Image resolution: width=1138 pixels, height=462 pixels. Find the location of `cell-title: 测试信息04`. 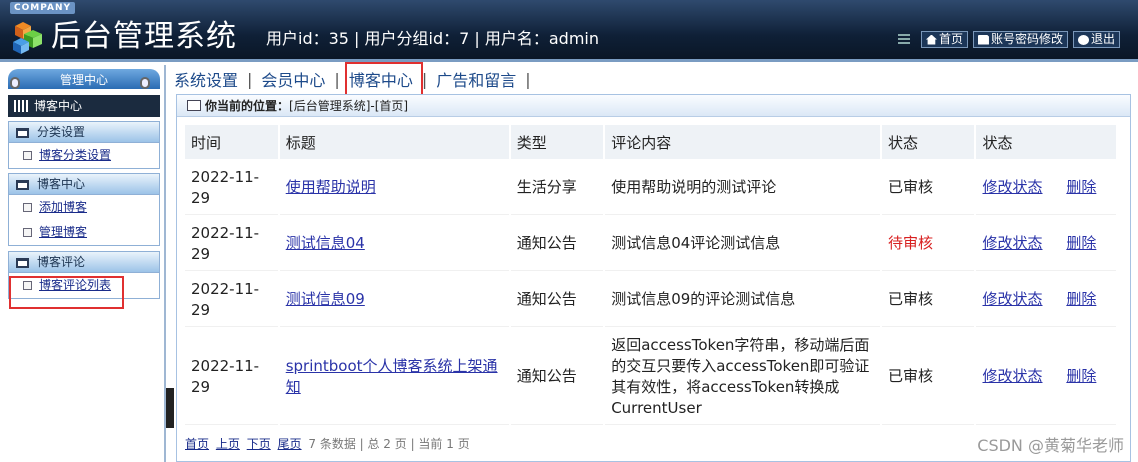

cell-title: 测试信息04 is located at coordinates (394, 244).